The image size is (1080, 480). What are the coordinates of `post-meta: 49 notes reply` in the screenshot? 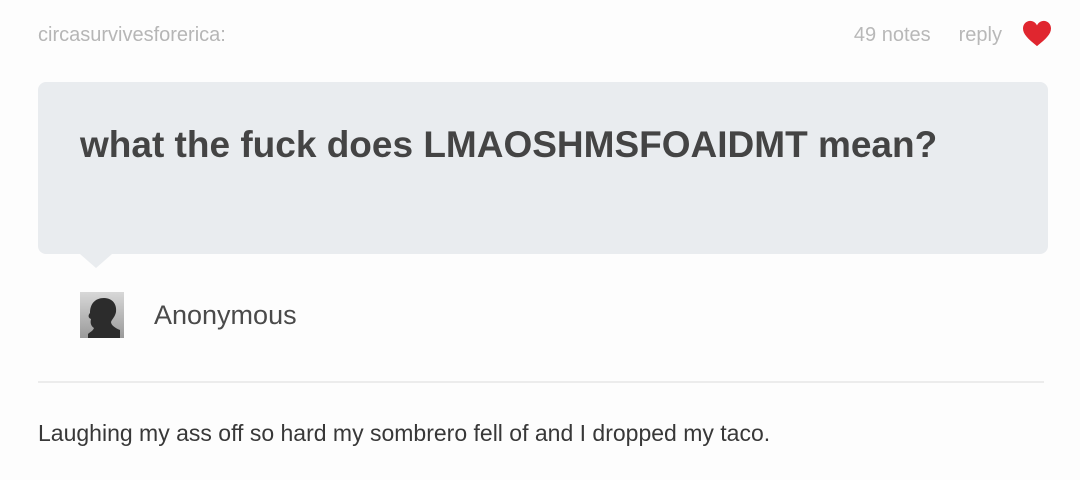 It's located at (953, 34).